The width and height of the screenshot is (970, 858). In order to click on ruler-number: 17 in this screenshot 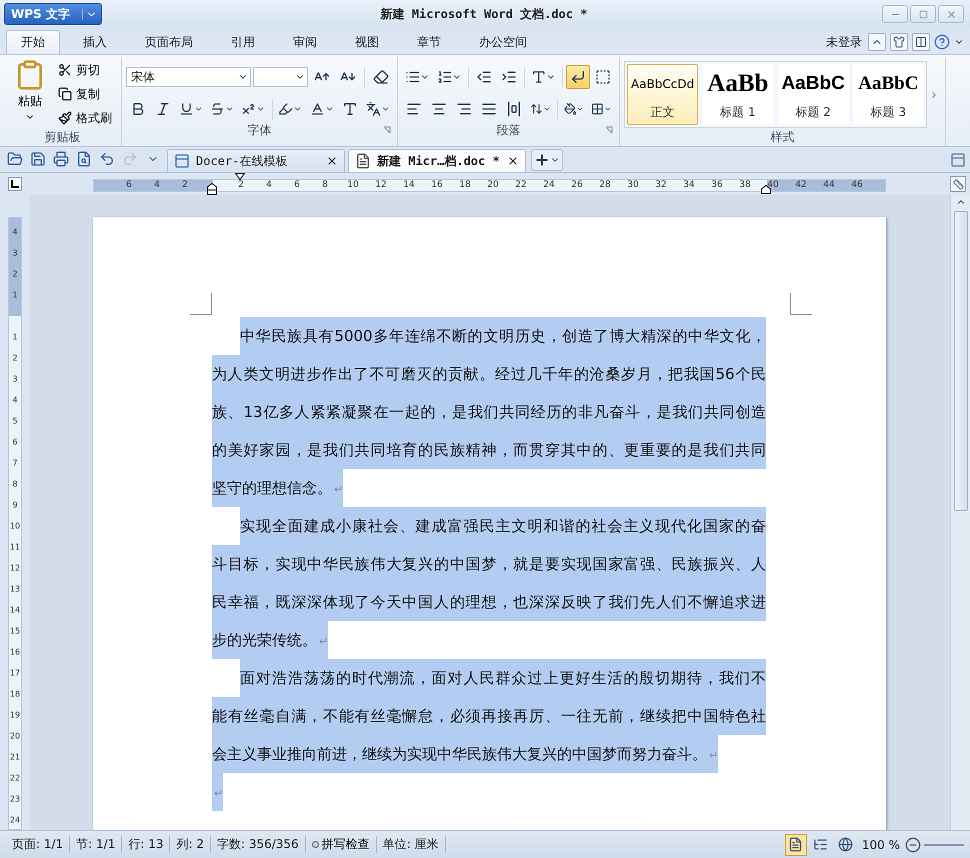, I will do `click(15, 673)`.